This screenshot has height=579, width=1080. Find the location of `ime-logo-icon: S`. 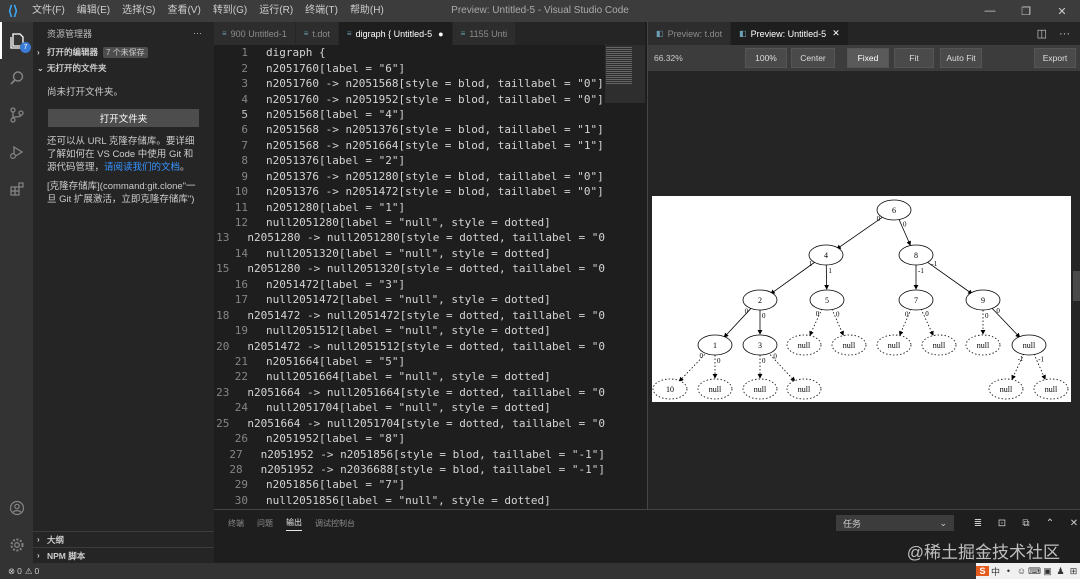

ime-logo-icon: S is located at coordinates (982, 571).